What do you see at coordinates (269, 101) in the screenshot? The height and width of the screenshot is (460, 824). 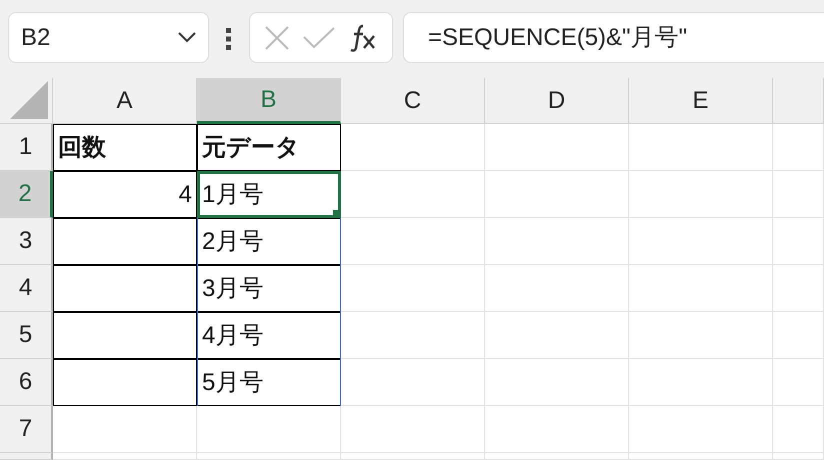 I see `column-header: B` at bounding box center [269, 101].